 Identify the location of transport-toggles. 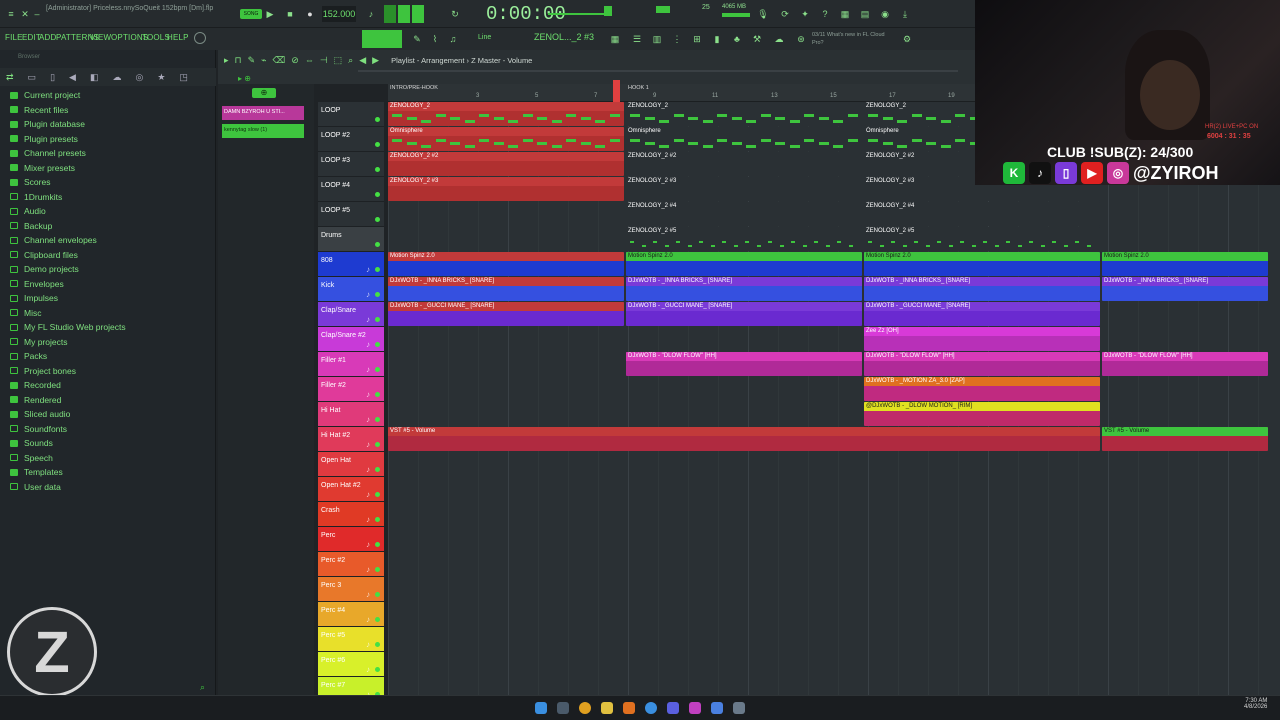
(404, 14).